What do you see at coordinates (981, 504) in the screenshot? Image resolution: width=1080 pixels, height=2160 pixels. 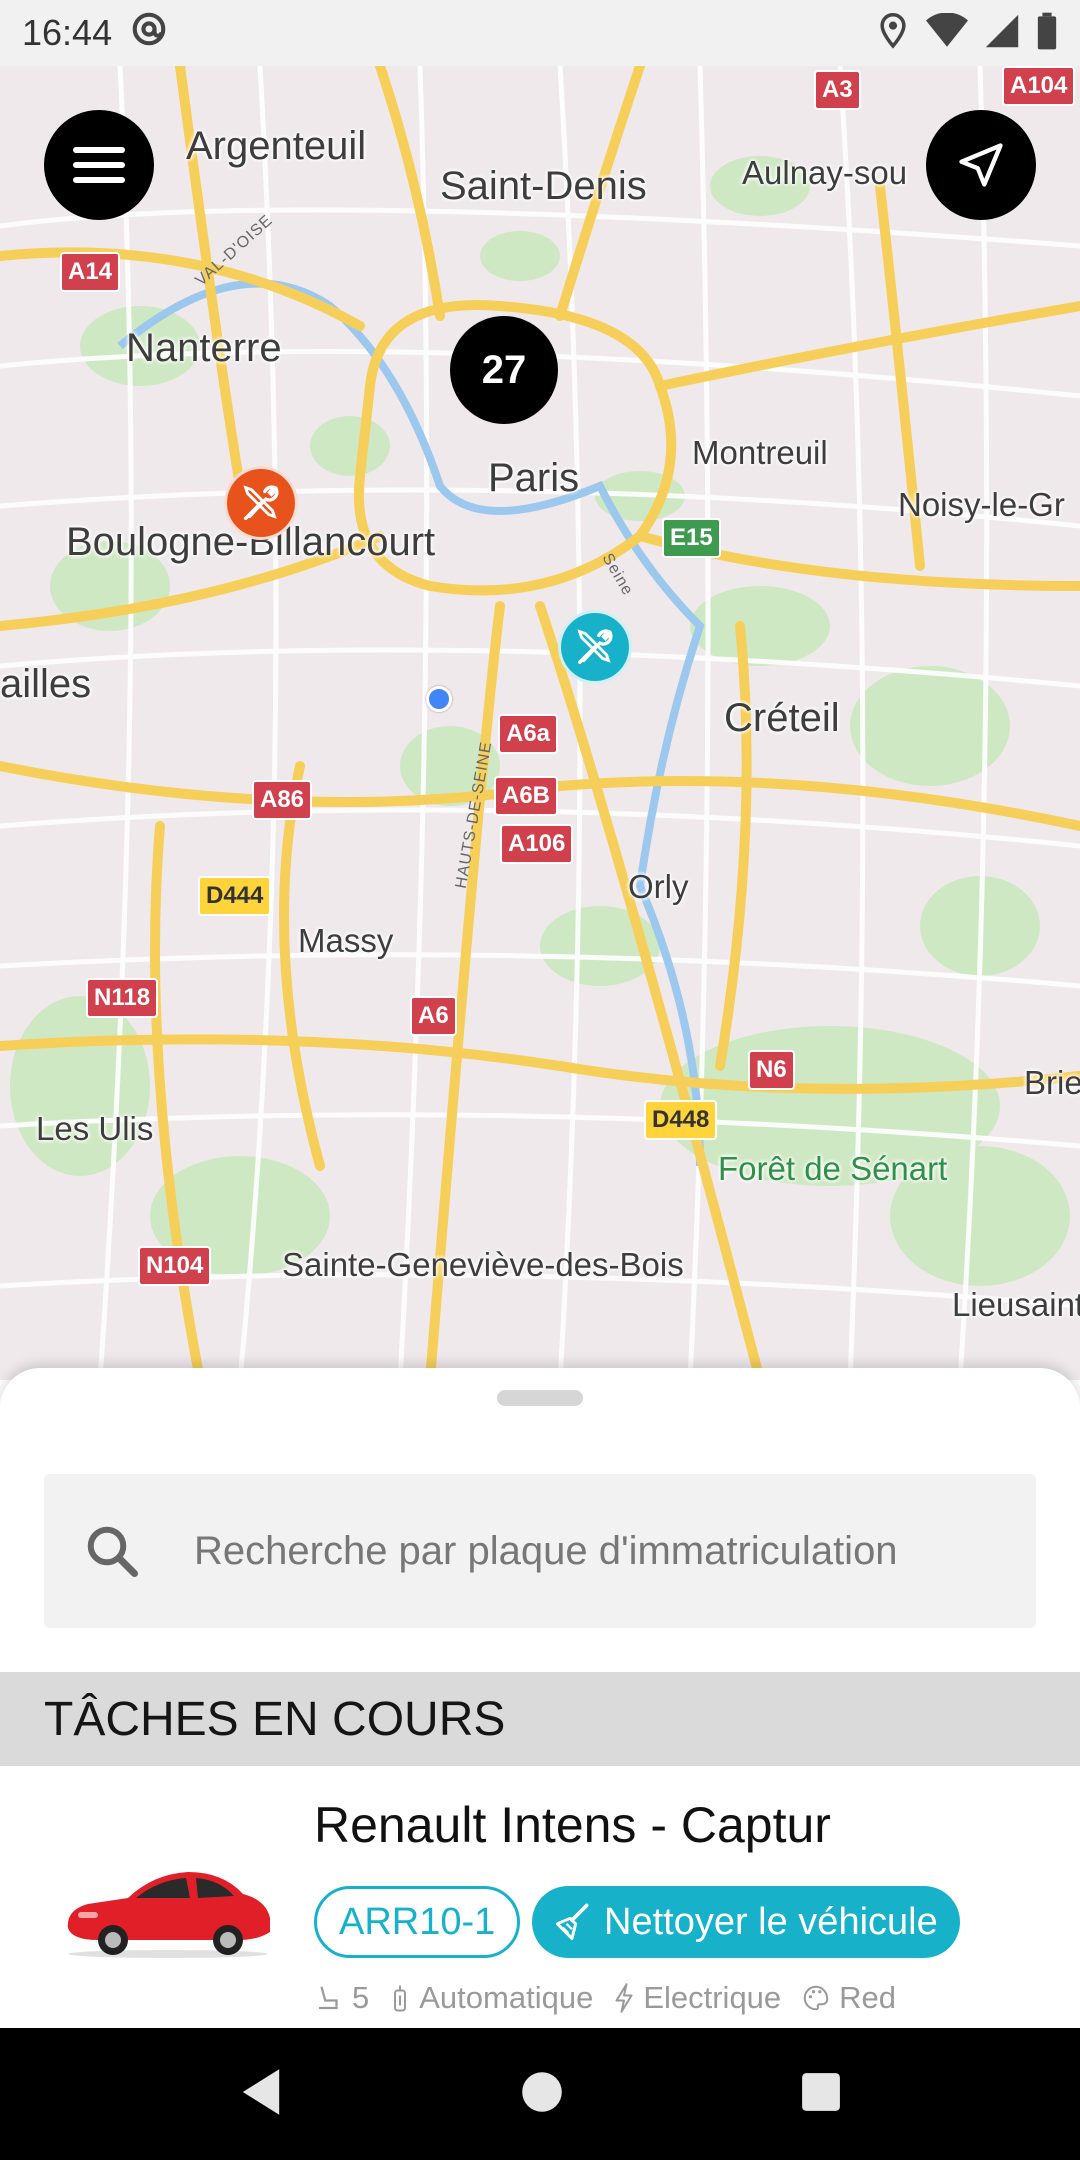 I see `map-label-noisy: Noisy-le-Gr` at bounding box center [981, 504].